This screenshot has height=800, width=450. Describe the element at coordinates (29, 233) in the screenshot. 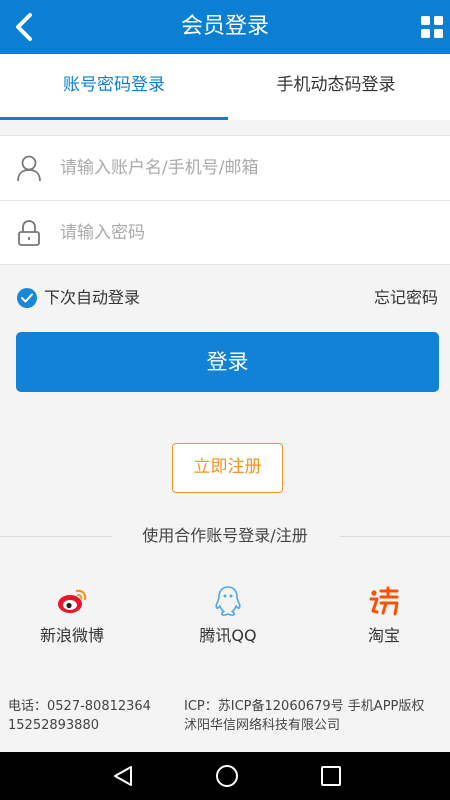

I see `lock-icon` at that location.